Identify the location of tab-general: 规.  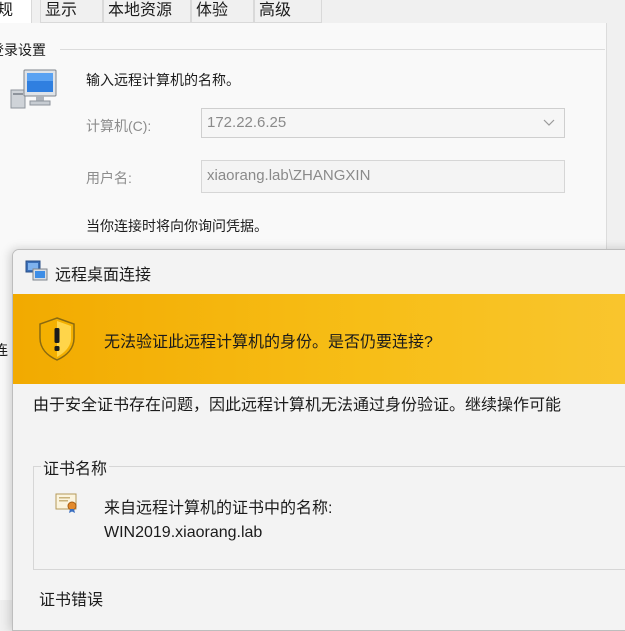
(16, 12).